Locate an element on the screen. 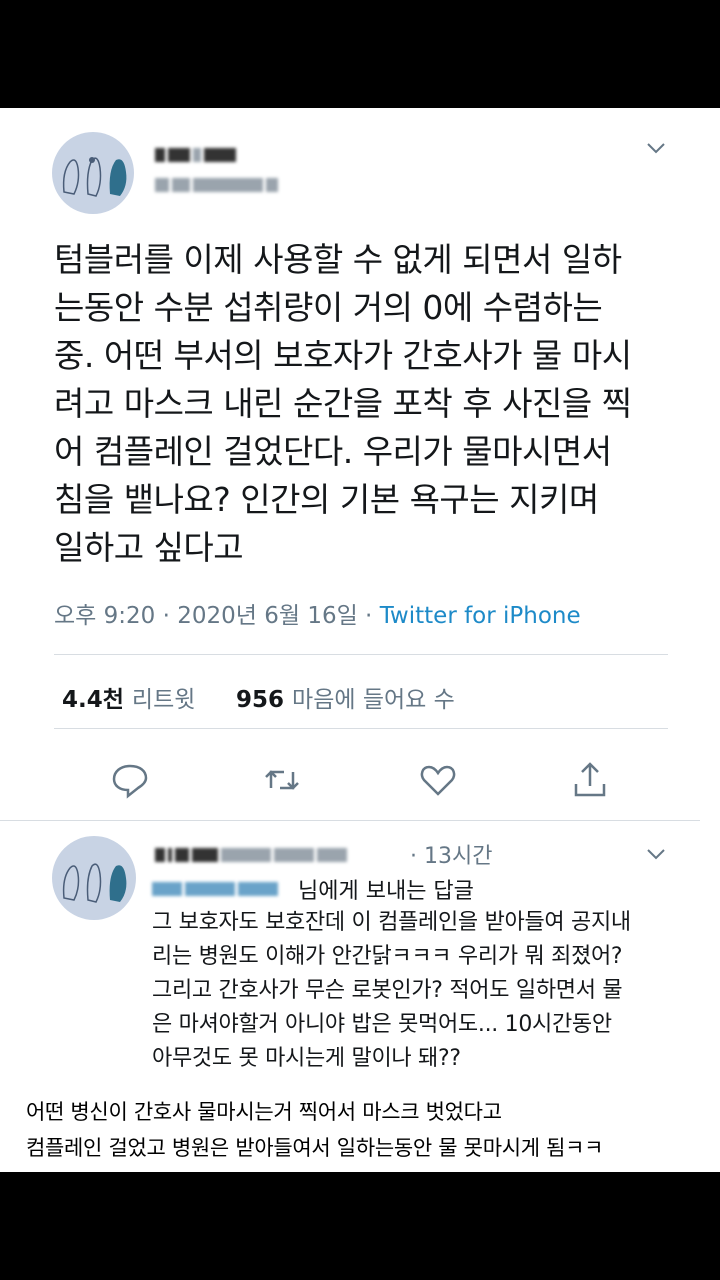 The image size is (720, 1280). avatar is located at coordinates (93, 173).